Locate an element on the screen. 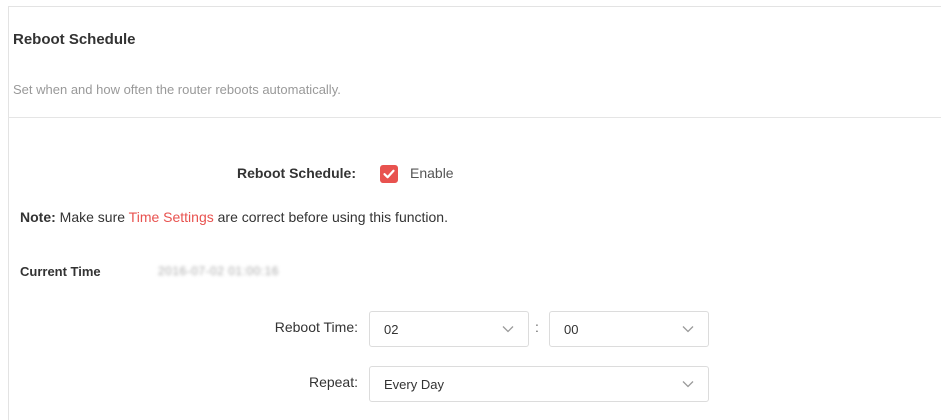 The image size is (941, 420). enable-checkbox is located at coordinates (389, 174).